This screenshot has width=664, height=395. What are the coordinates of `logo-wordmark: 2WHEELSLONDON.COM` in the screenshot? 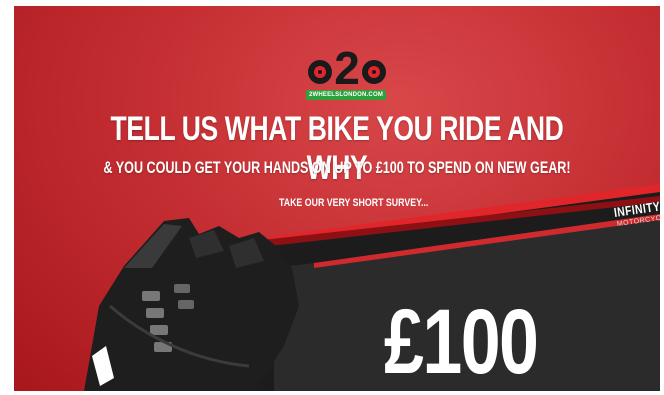 It's located at (346, 95).